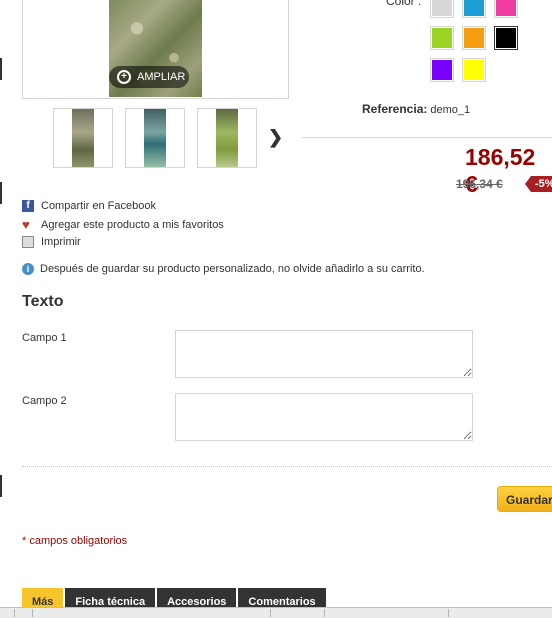 The height and width of the screenshot is (618, 552). What do you see at coordinates (28, 269) in the screenshot?
I see `info-icon: i` at bounding box center [28, 269].